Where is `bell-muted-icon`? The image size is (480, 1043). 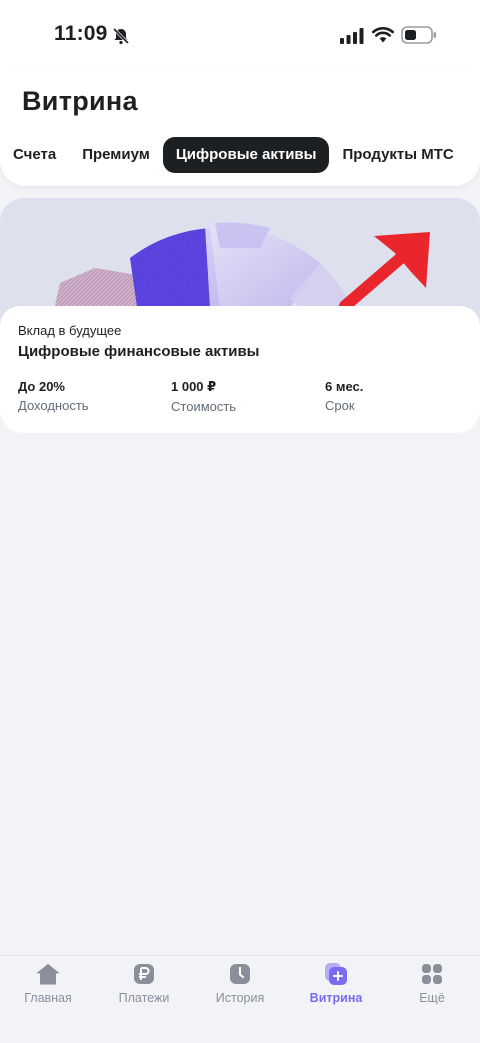 bell-muted-icon is located at coordinates (121, 36).